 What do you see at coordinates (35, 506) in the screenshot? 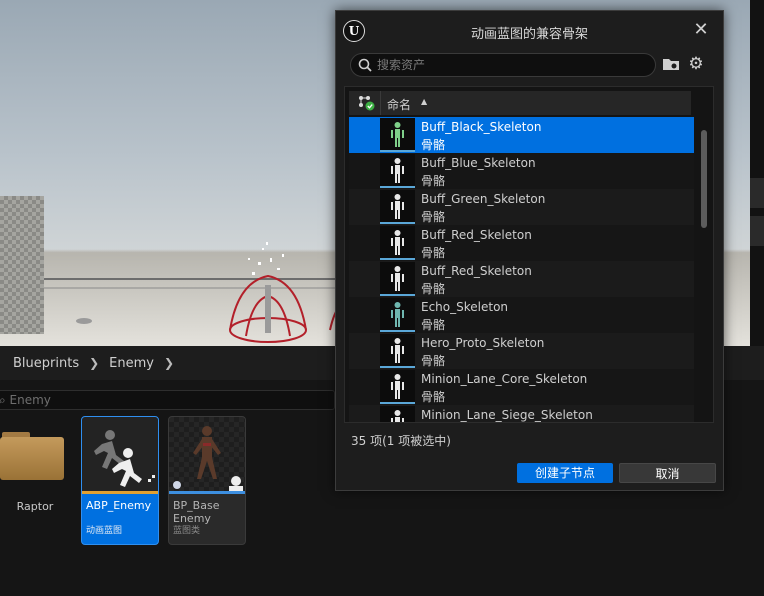
I see `folder-label: Raptor` at bounding box center [35, 506].